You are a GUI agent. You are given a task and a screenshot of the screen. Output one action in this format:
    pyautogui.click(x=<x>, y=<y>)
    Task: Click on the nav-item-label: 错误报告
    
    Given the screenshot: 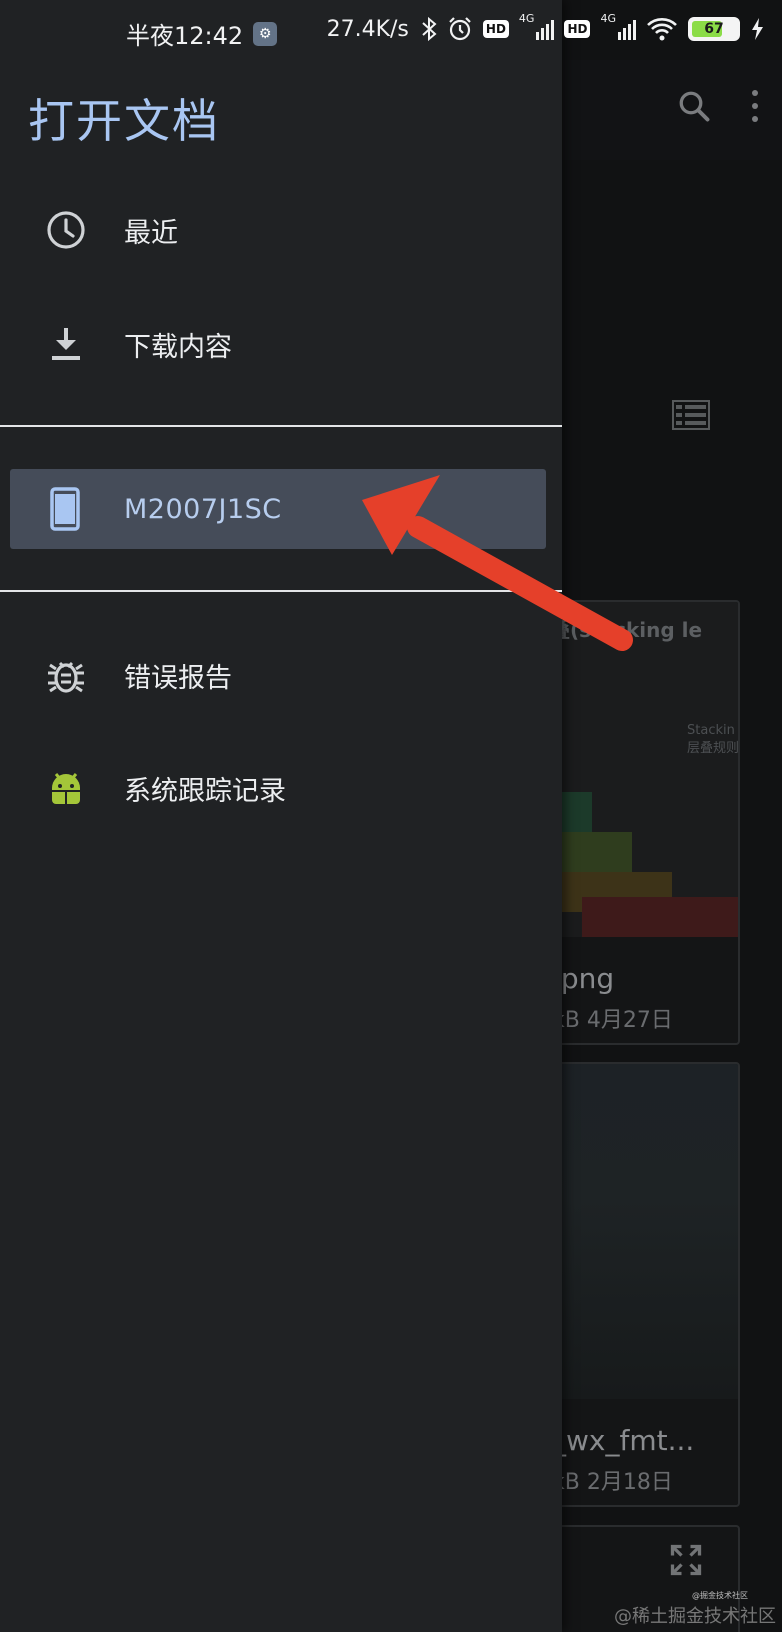 What is the action you would take?
    pyautogui.click(x=178, y=678)
    